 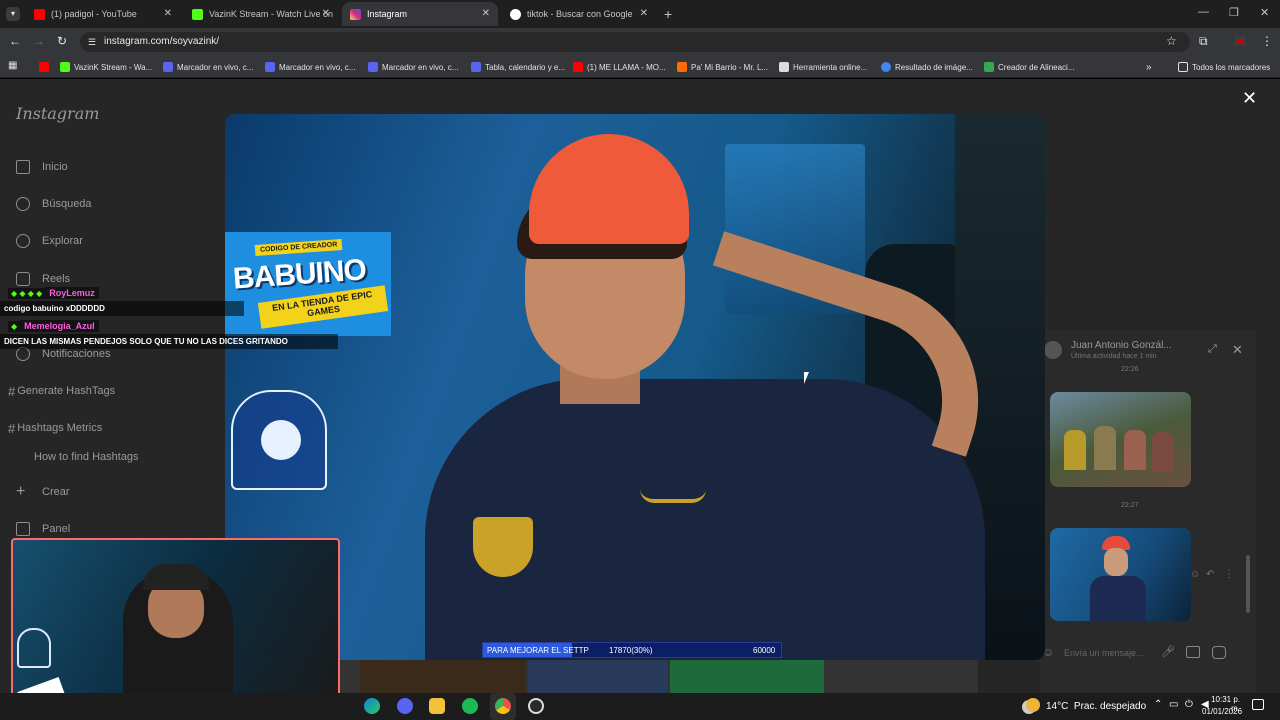 What do you see at coordinates (13, 14) in the screenshot?
I see `tab-search-button: ▾` at bounding box center [13, 14].